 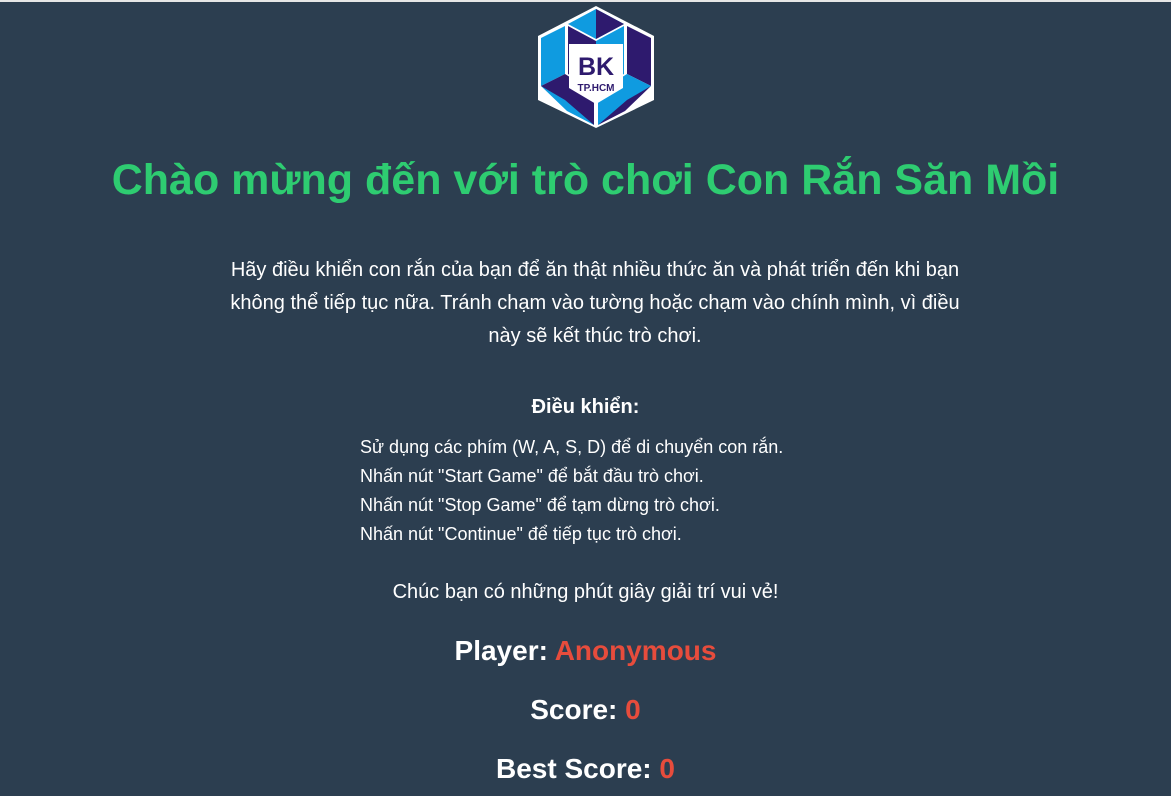 I want to click on best-score-label: Best Score:, so click(x=574, y=768).